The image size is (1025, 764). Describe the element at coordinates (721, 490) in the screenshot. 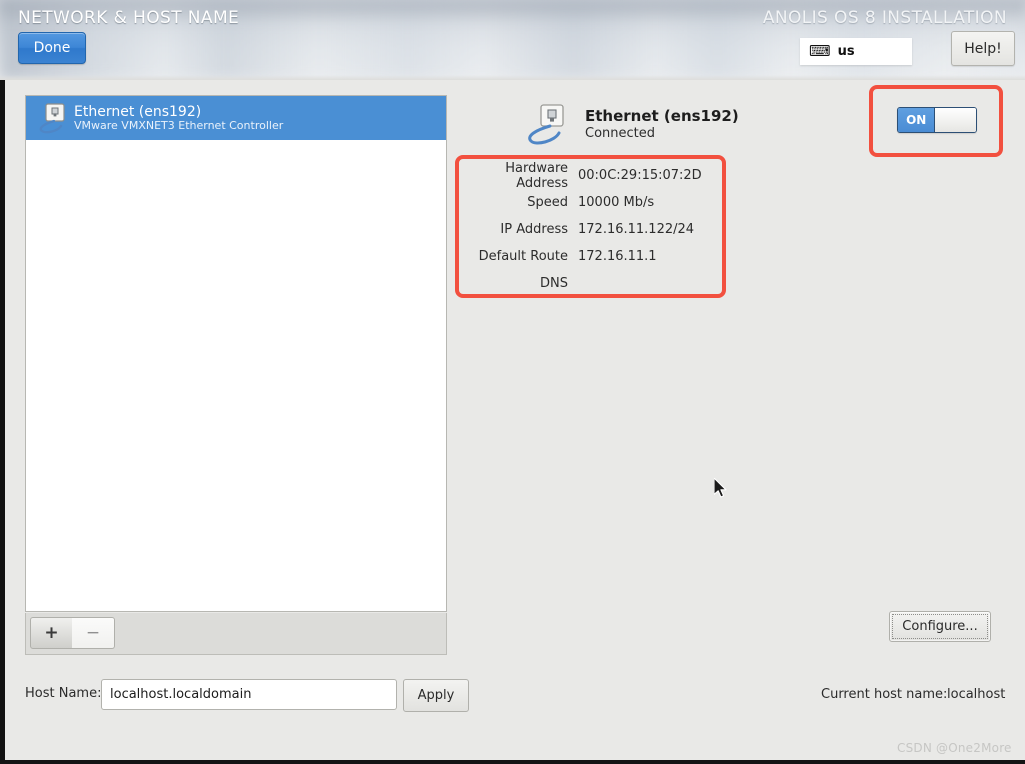

I see `mouse-cursor` at that location.